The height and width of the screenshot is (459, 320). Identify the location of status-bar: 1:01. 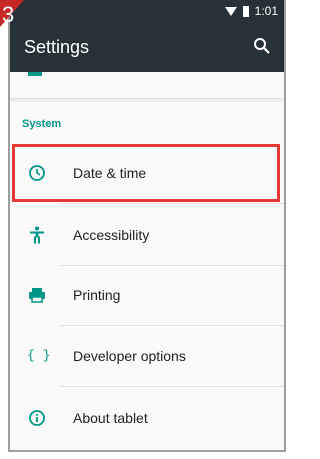
(147, 11).